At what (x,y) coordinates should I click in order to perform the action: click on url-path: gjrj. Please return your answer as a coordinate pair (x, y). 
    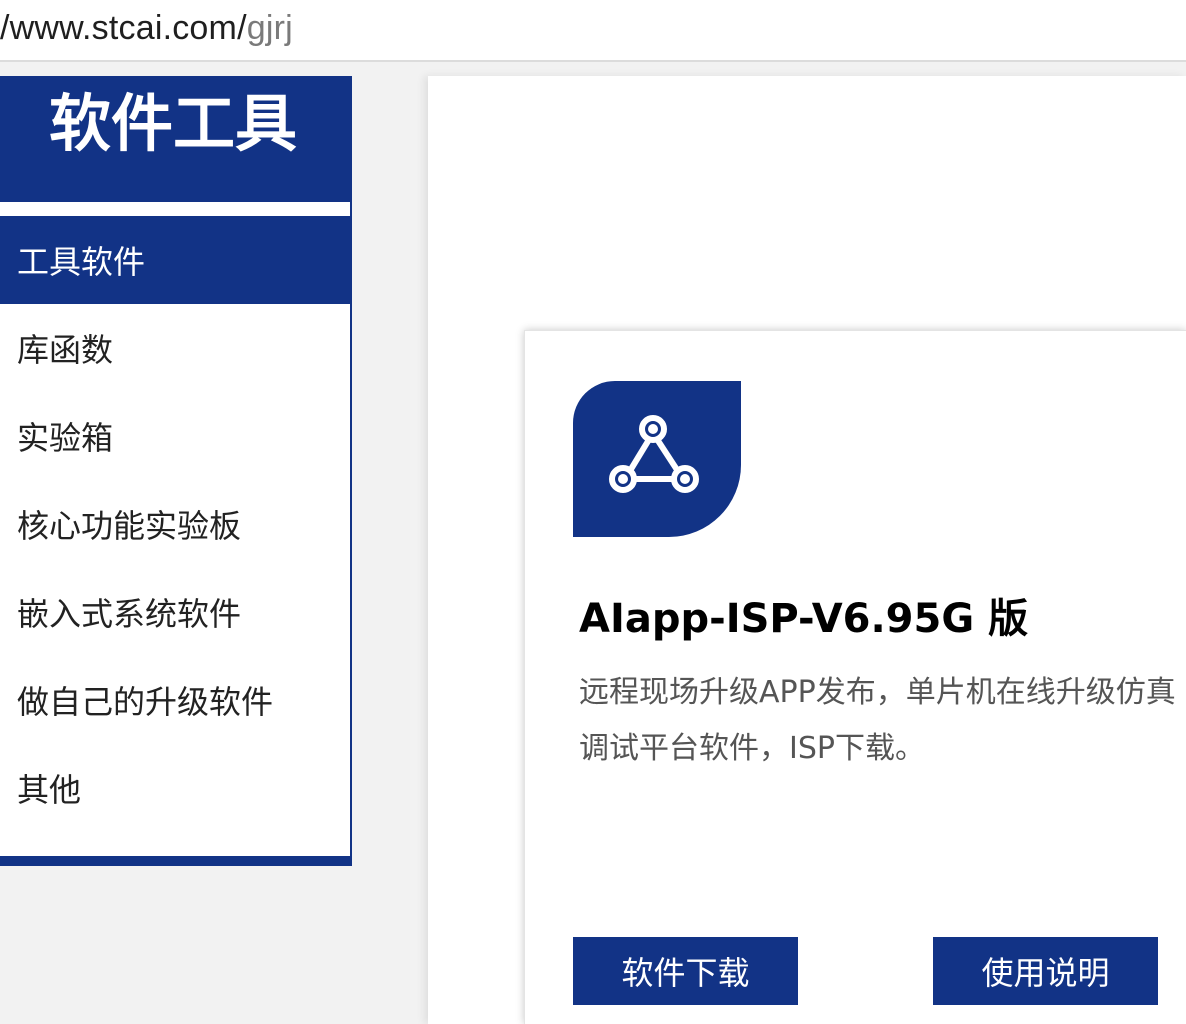
    Looking at the image, I should click on (269, 28).